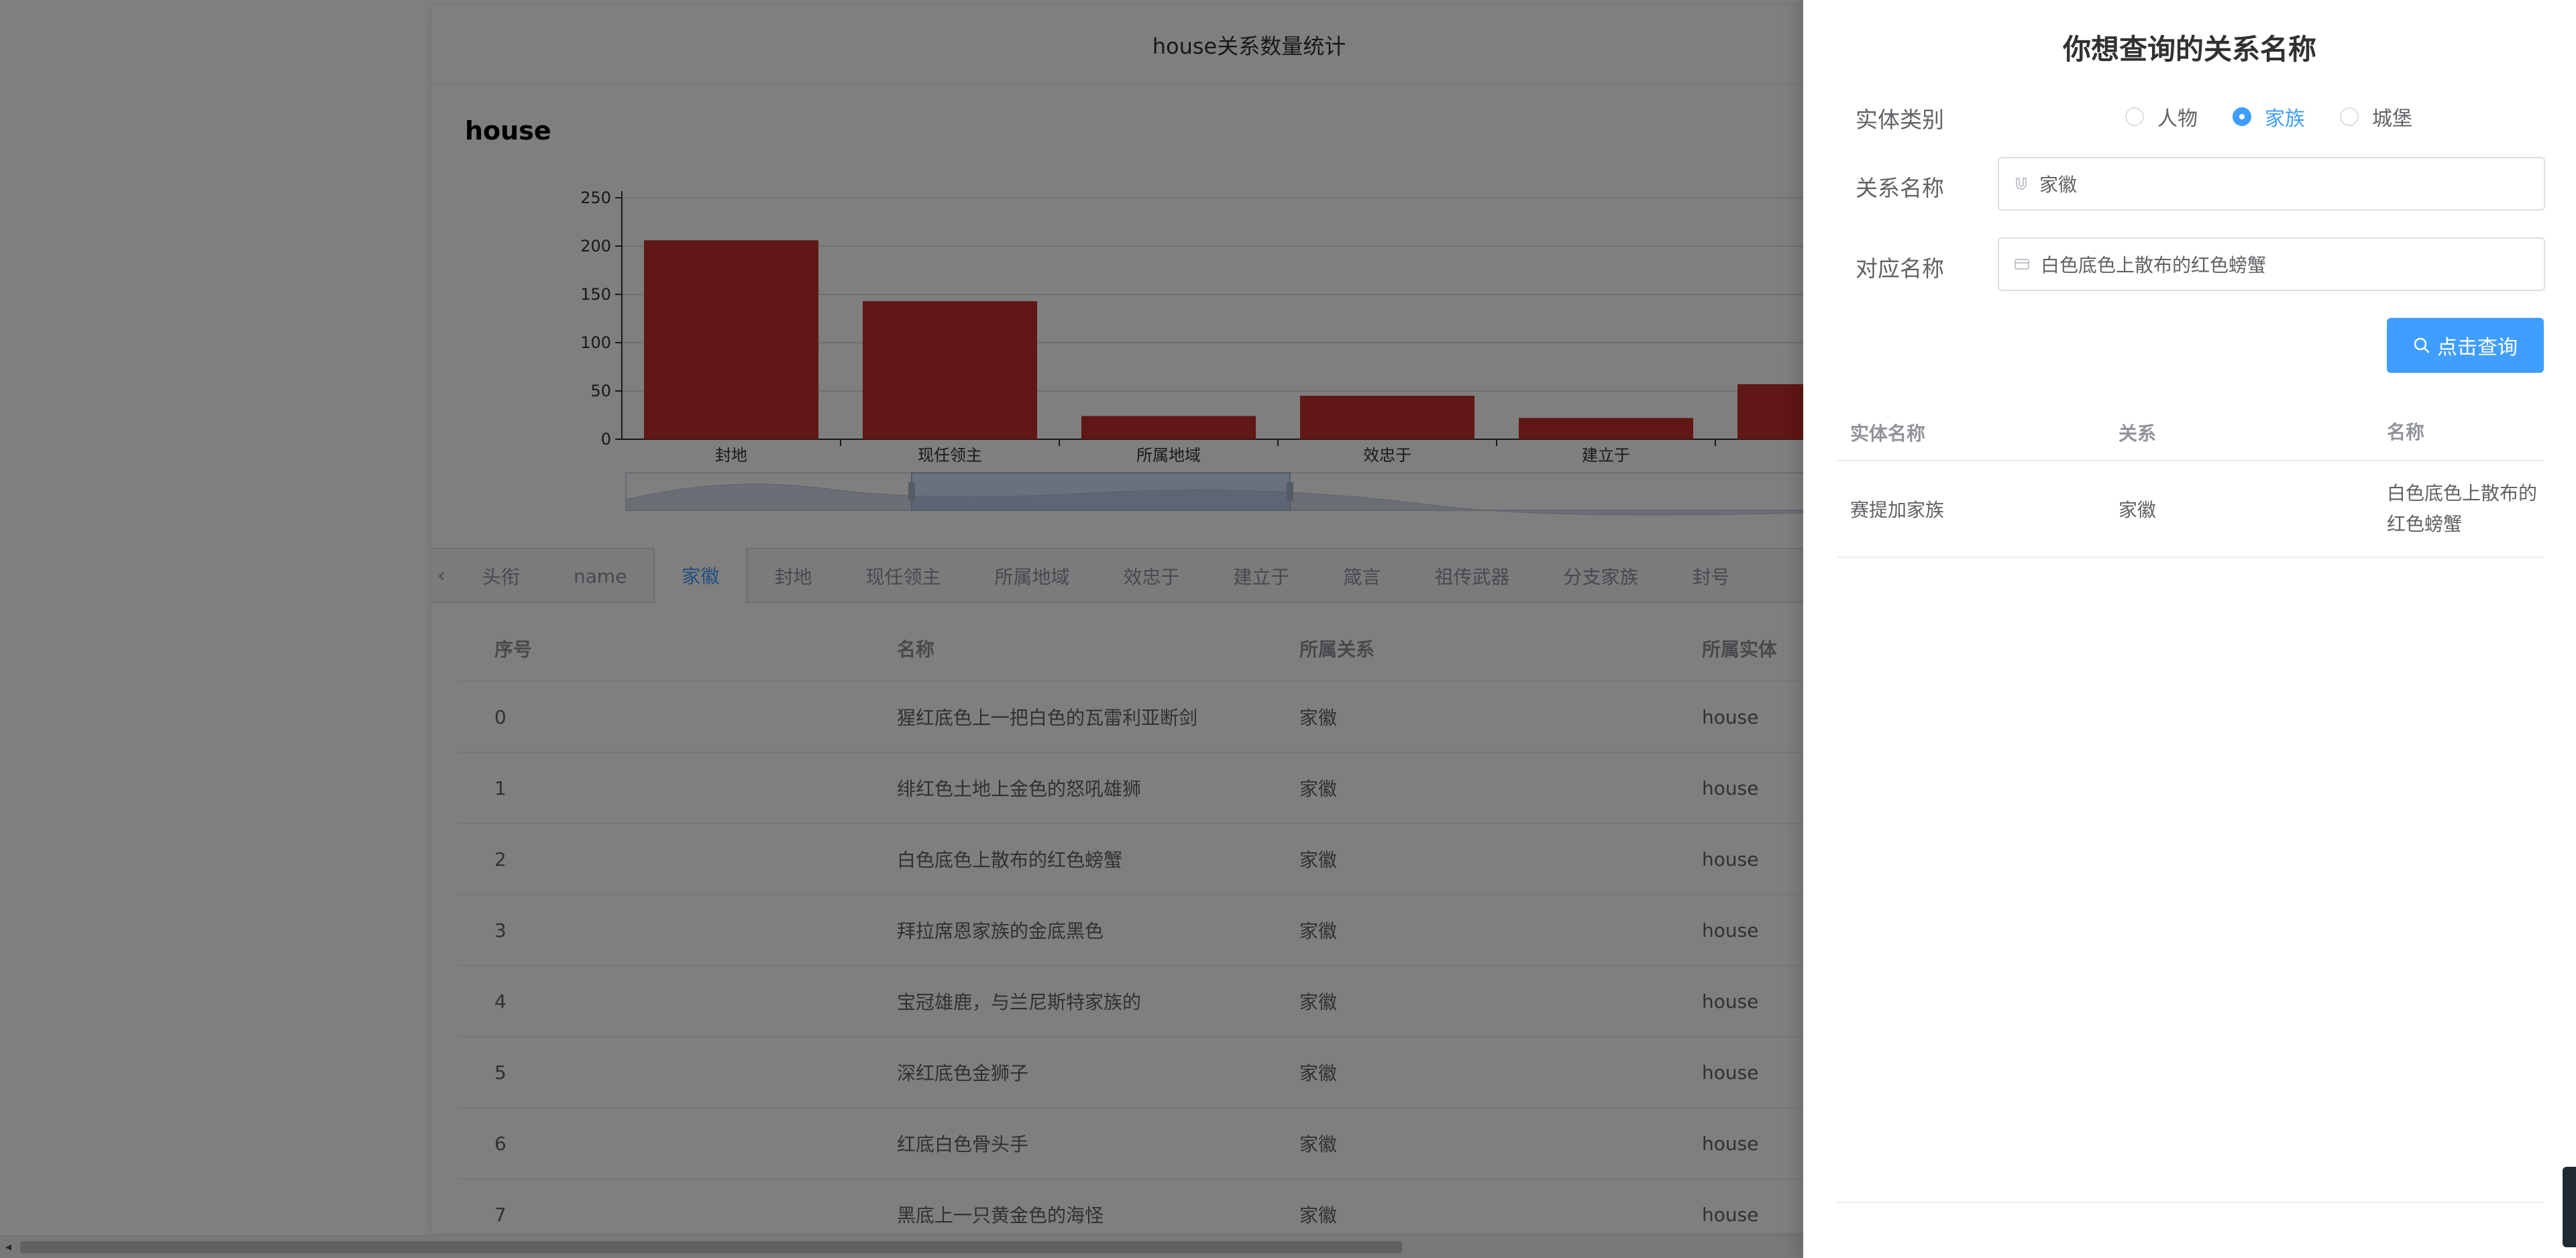 The width and height of the screenshot is (2576, 1258). I want to click on radio-person: 人物, so click(2161, 116).